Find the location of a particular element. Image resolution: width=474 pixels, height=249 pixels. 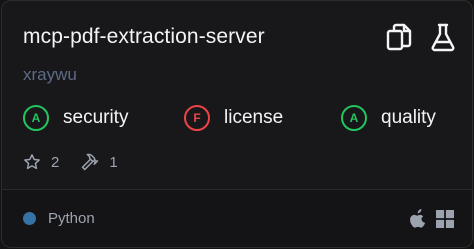

quality-grade-badge: A is located at coordinates (354, 118).